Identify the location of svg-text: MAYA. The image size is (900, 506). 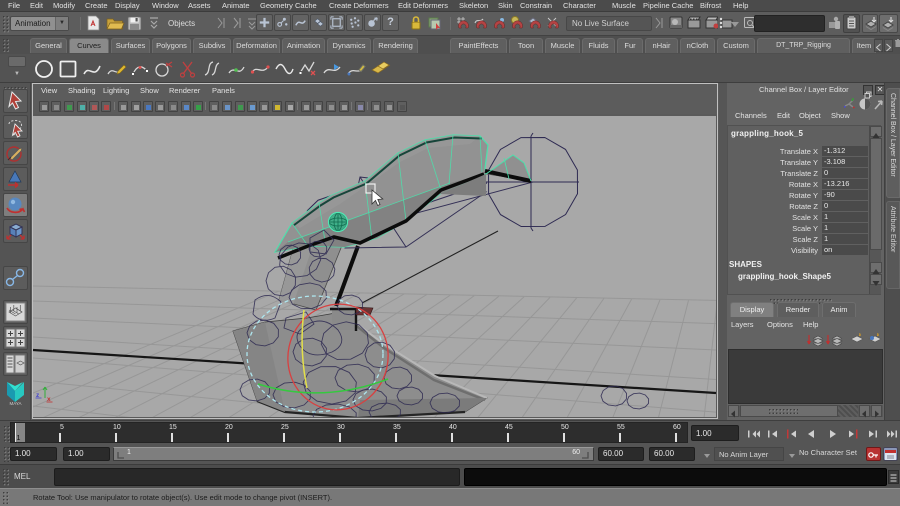
(15, 403).